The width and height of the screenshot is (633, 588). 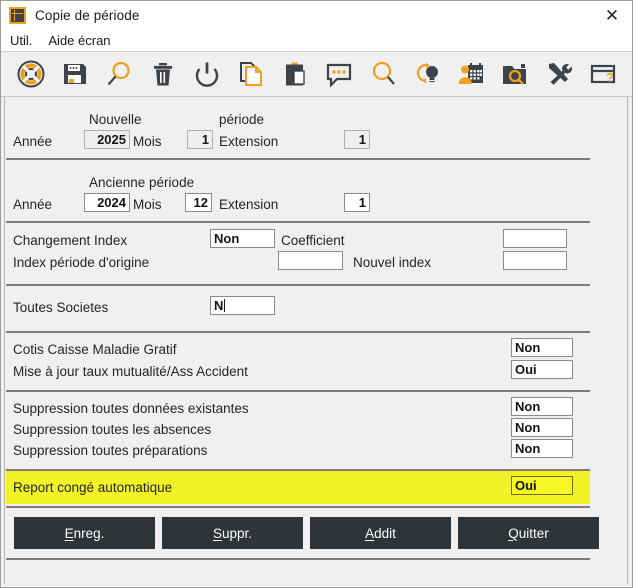 I want to click on quitter-button-mnemonic: Q, so click(x=513, y=533).